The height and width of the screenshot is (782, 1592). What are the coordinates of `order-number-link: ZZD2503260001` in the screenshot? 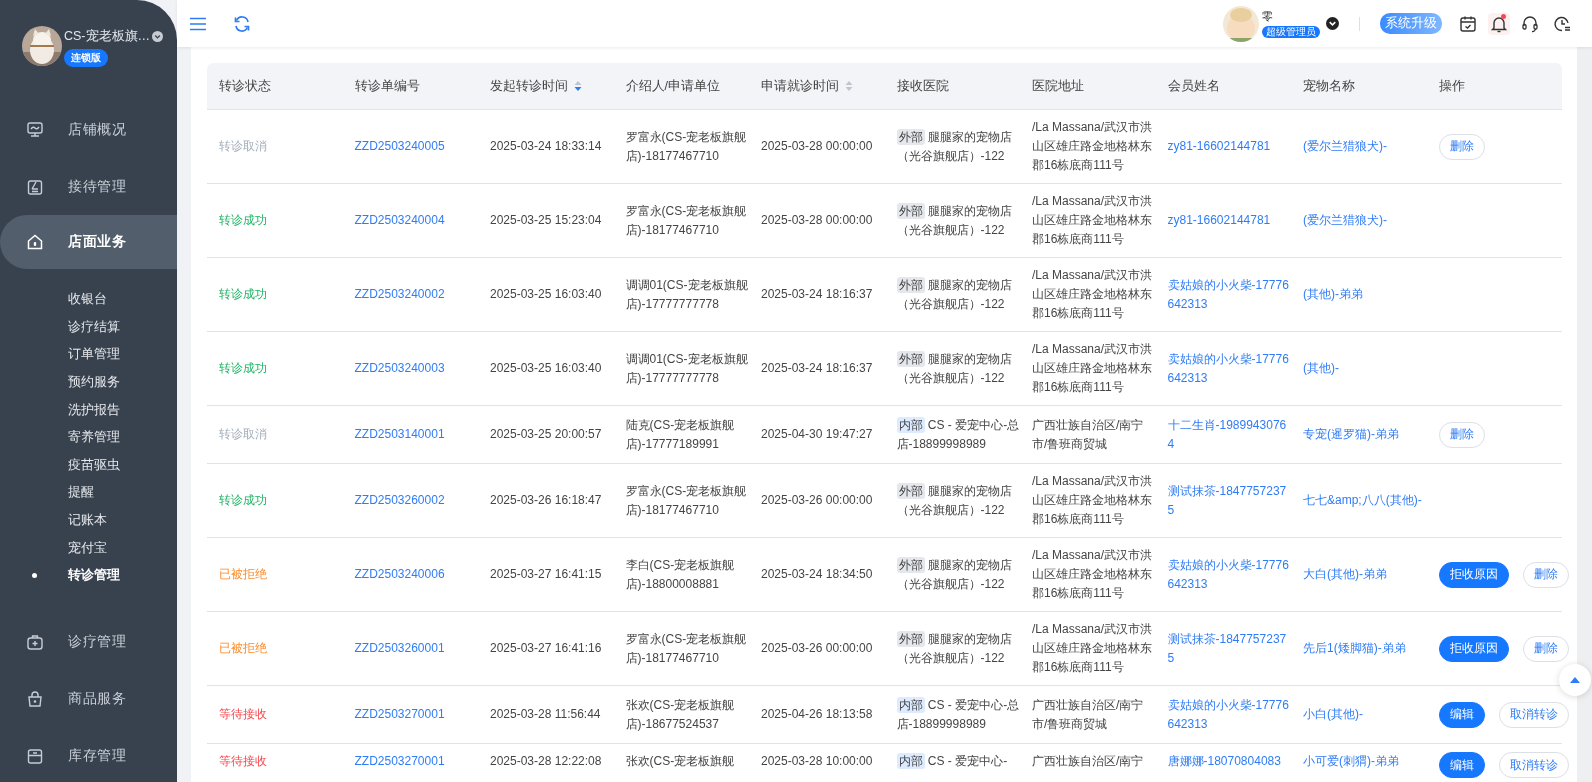 It's located at (399, 648).